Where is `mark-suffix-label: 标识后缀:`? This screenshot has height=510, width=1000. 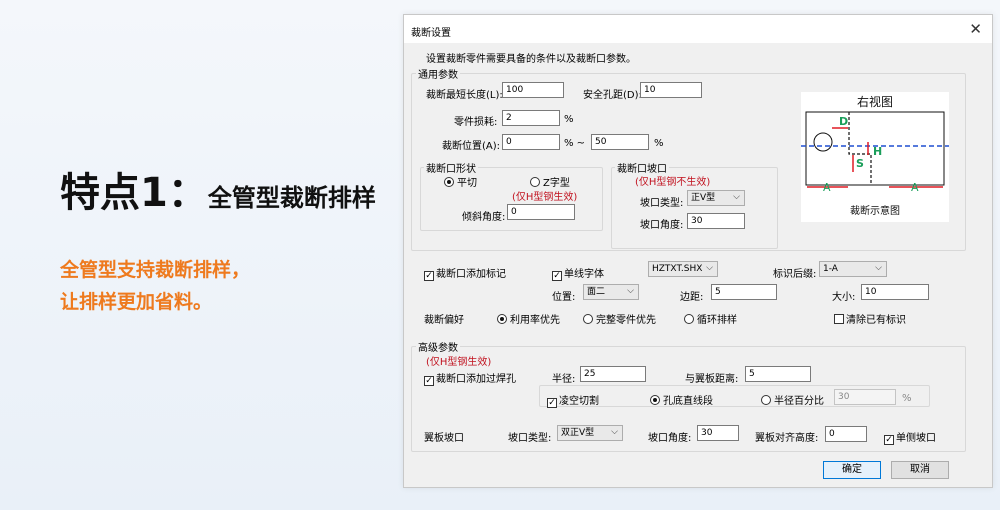
mark-suffix-label: 标识后缀: is located at coordinates (795, 274).